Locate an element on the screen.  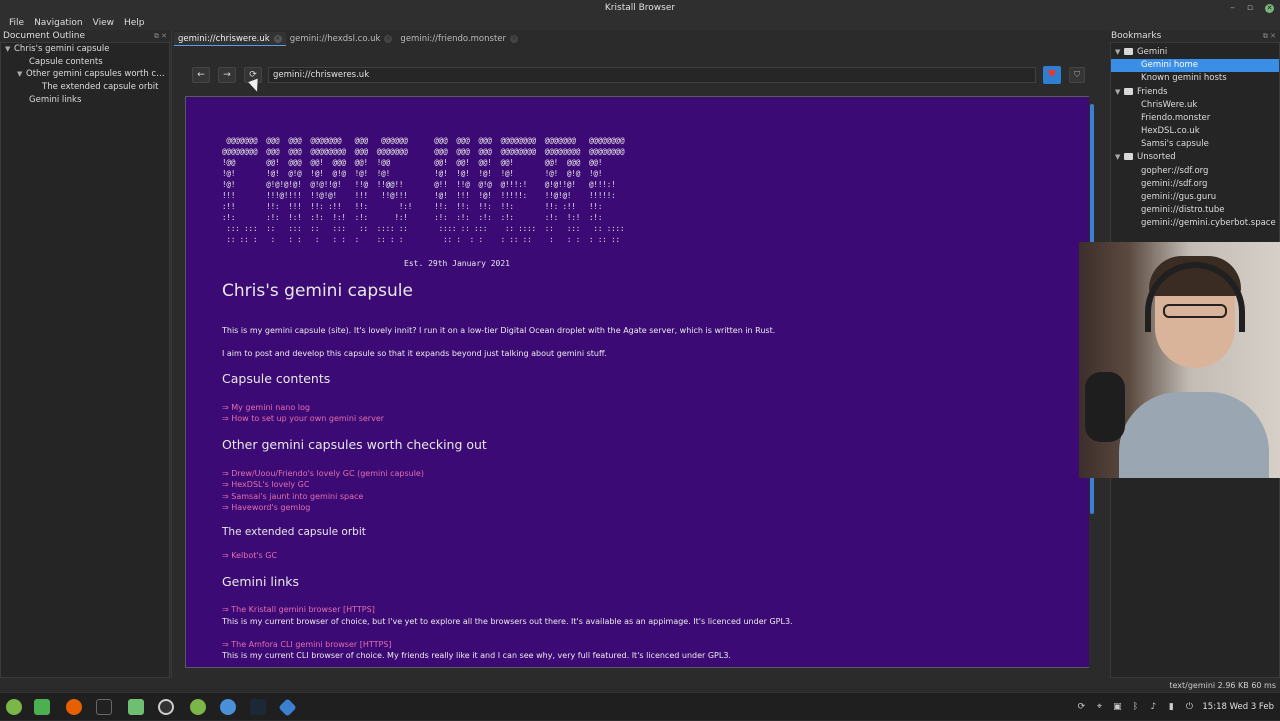
shield-icon: ⛉ is located at coordinates (1077, 74).